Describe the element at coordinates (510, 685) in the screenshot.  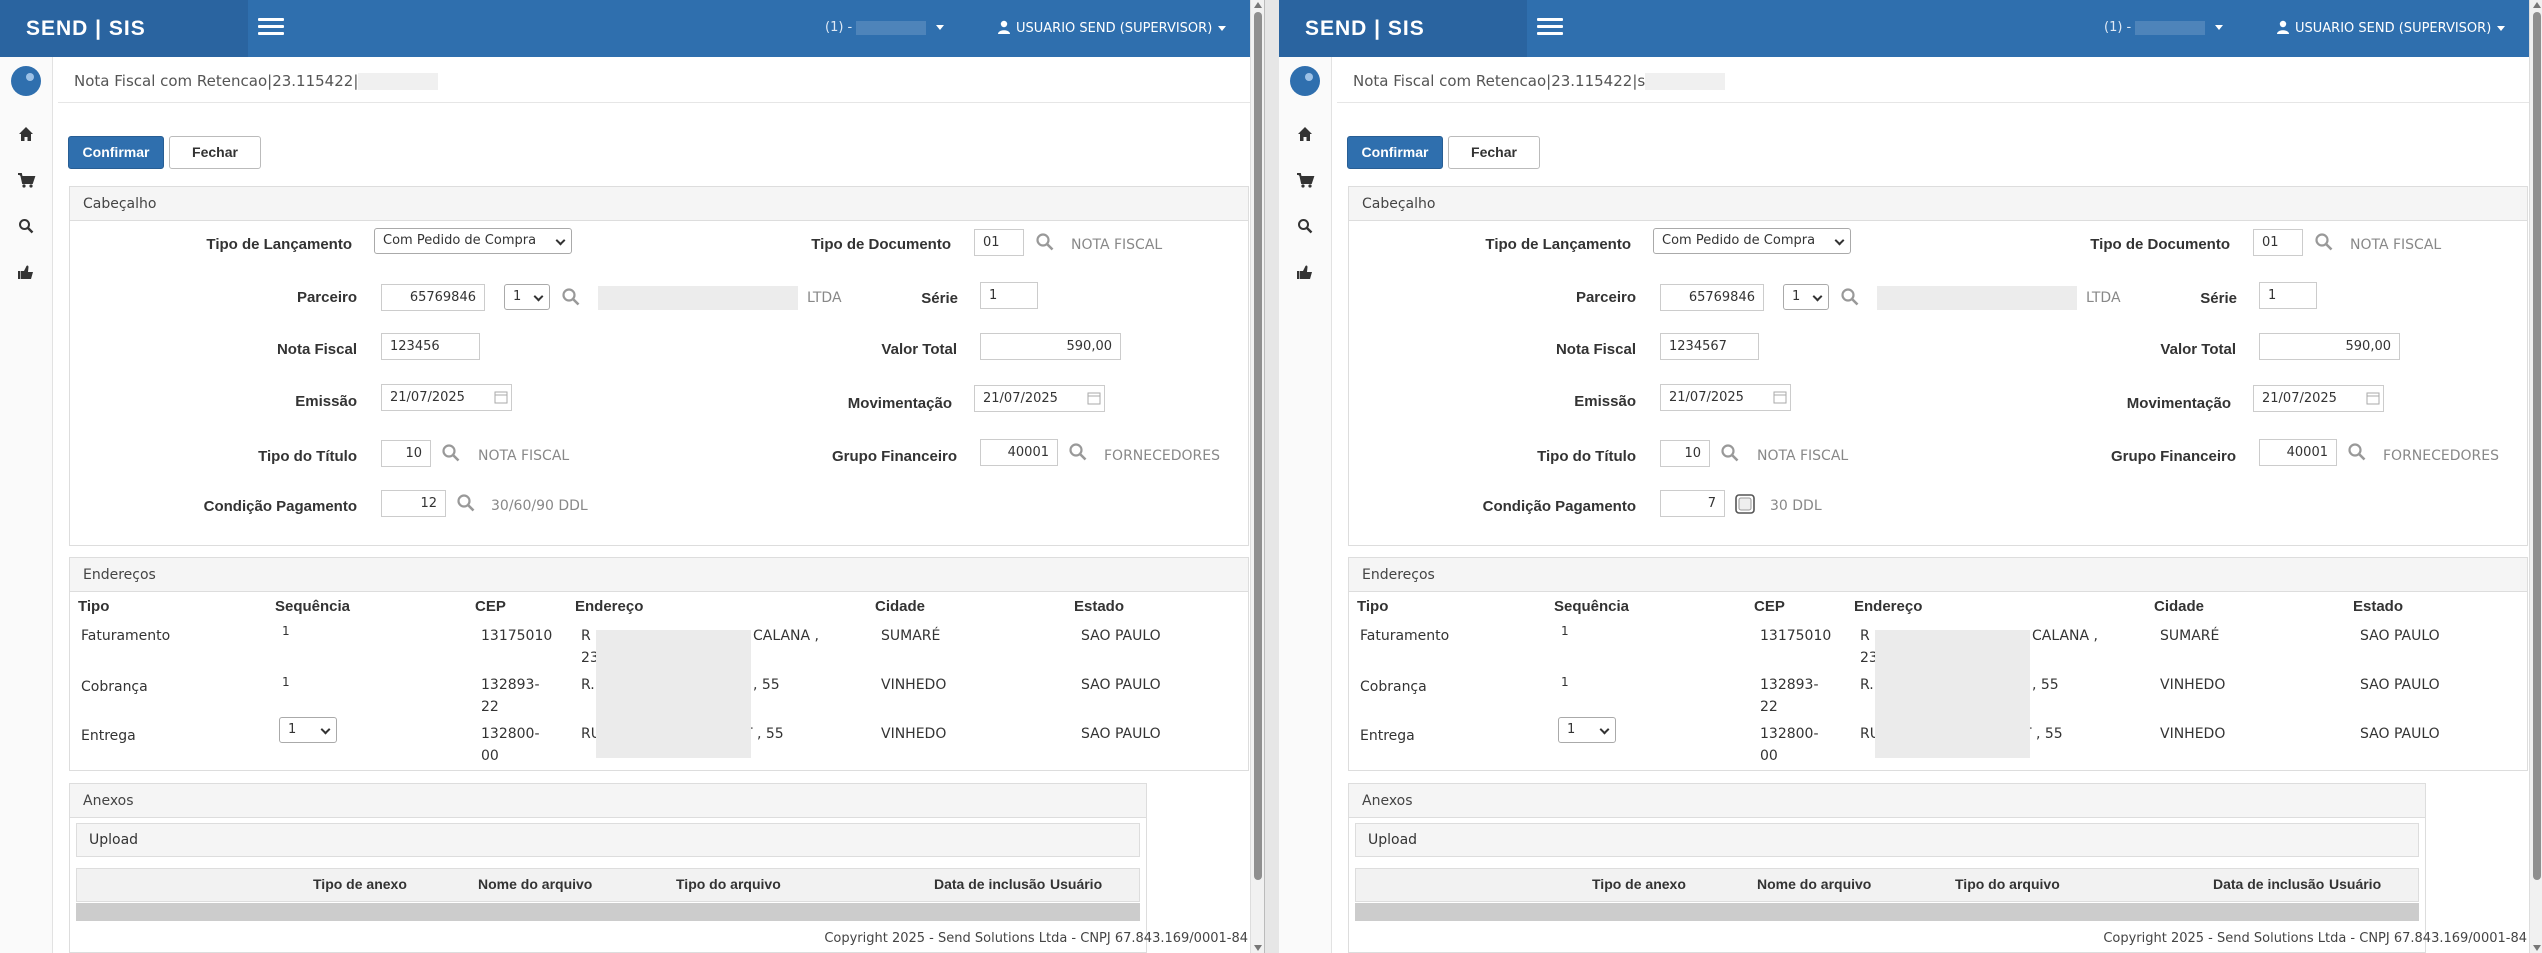
I see `address-cep: 132893-` at that location.